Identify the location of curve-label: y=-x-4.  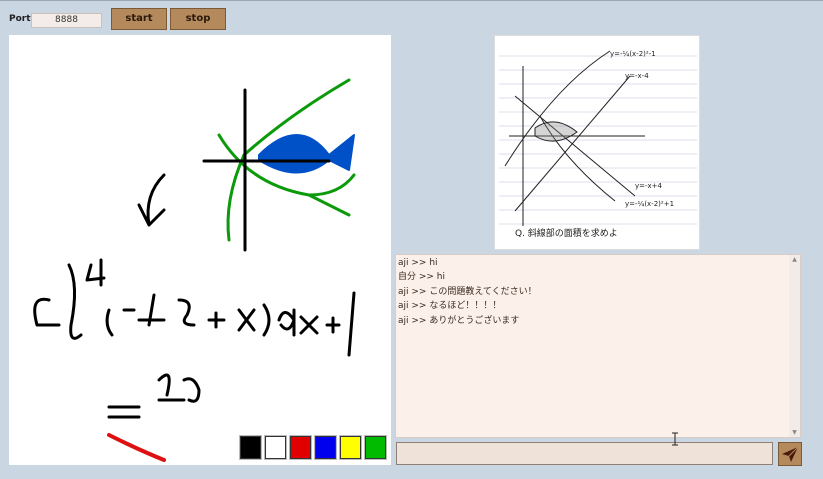
(637, 76).